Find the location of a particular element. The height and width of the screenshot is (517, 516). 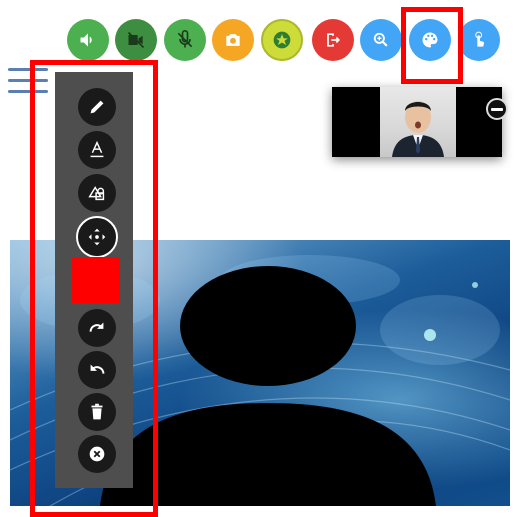

star-icon is located at coordinates (282, 40).